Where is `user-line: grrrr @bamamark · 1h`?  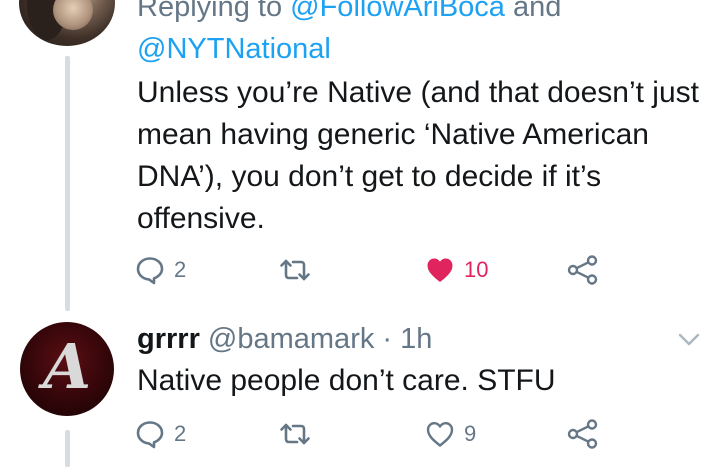
user-line: grrrr @bamamark · 1h is located at coordinates (284, 339).